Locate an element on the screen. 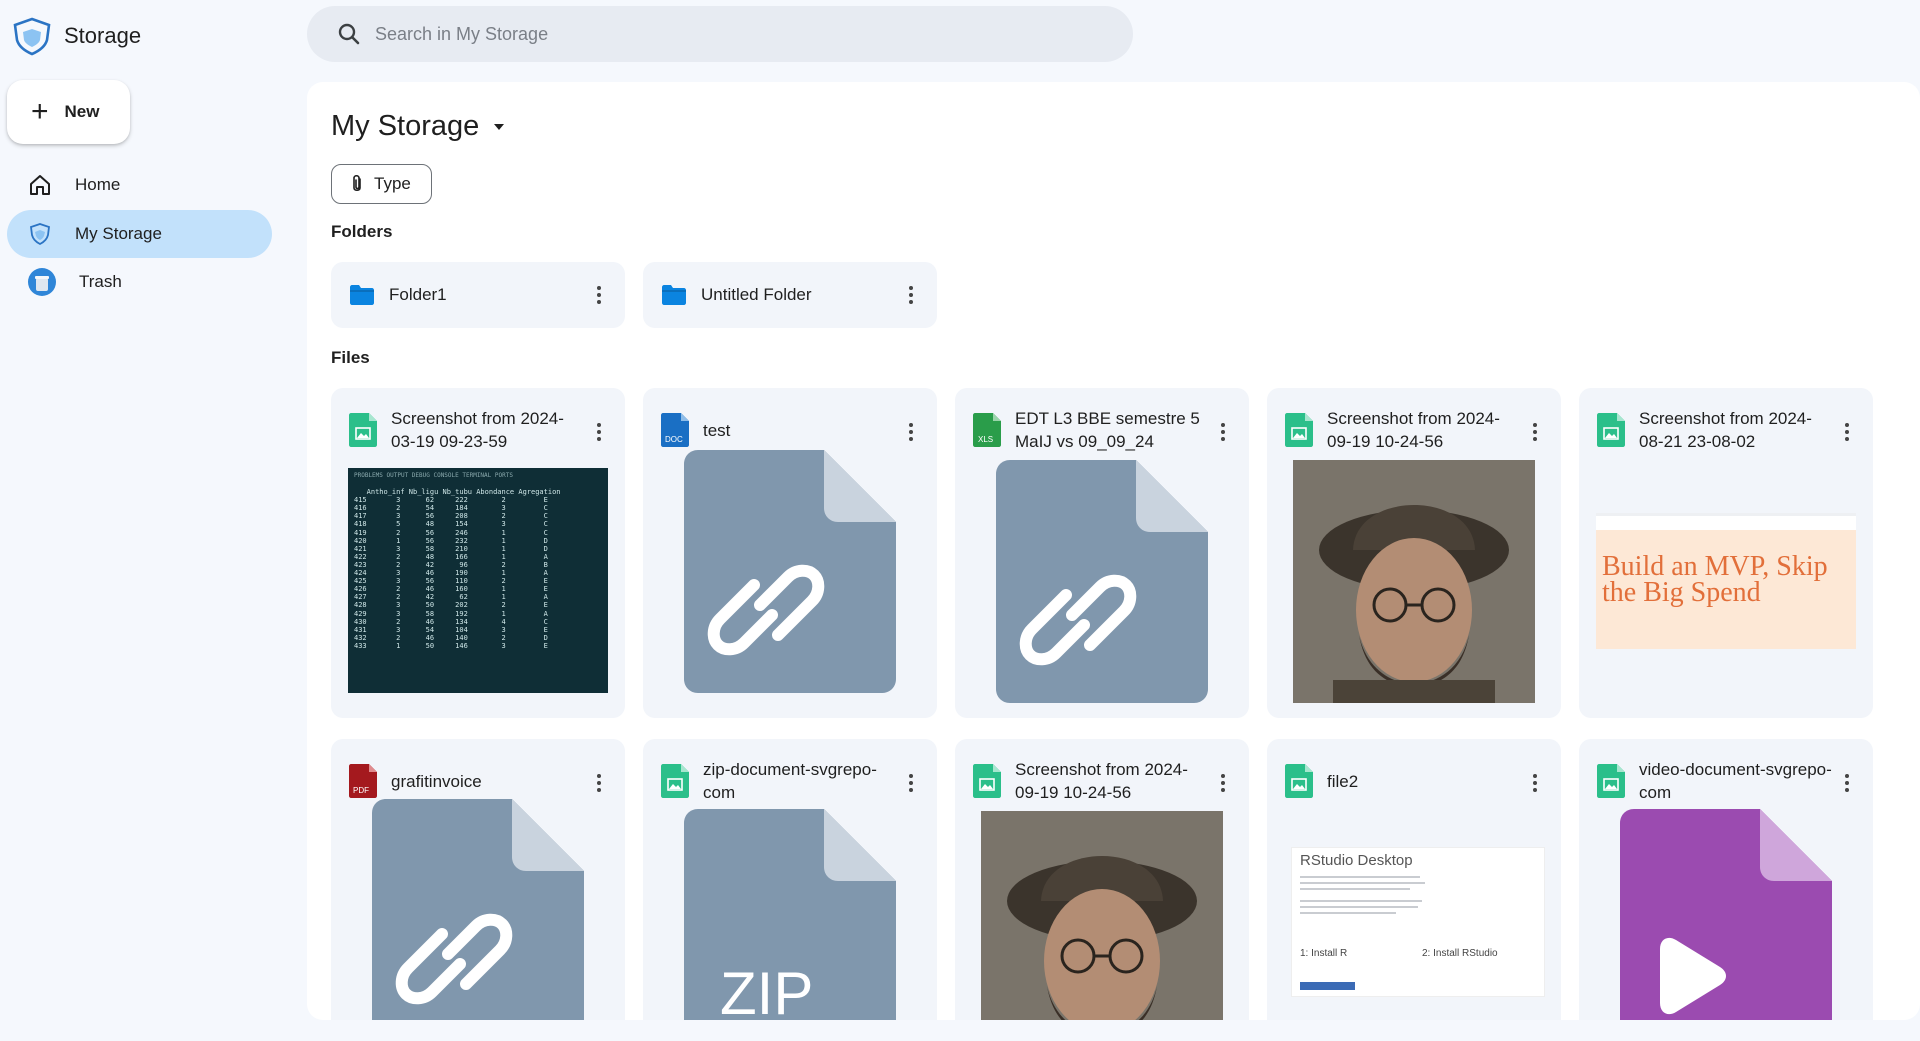  storage-title-dropdown: My Storage is located at coordinates (419, 126).